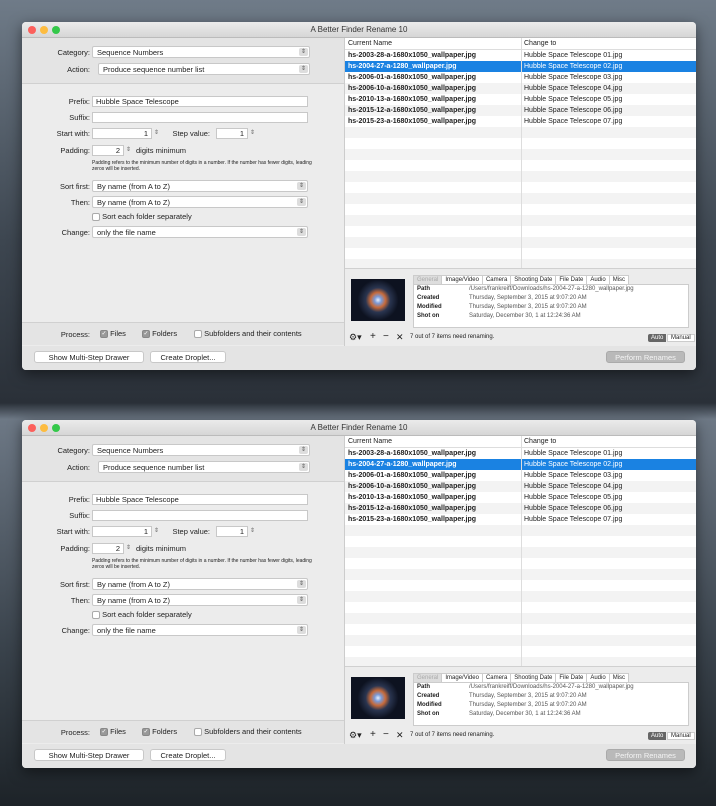  Describe the element at coordinates (74, 186) in the screenshot. I see `sort-first-label: Sort first:` at that location.